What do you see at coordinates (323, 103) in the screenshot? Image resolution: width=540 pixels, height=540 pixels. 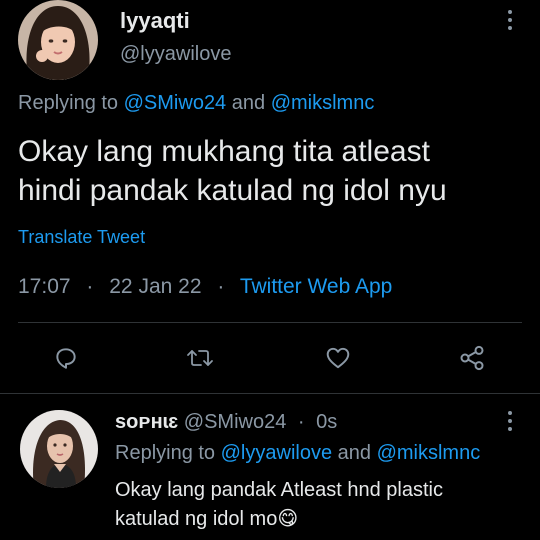 I see `main-replying-user-2: @mikslmnc` at bounding box center [323, 103].